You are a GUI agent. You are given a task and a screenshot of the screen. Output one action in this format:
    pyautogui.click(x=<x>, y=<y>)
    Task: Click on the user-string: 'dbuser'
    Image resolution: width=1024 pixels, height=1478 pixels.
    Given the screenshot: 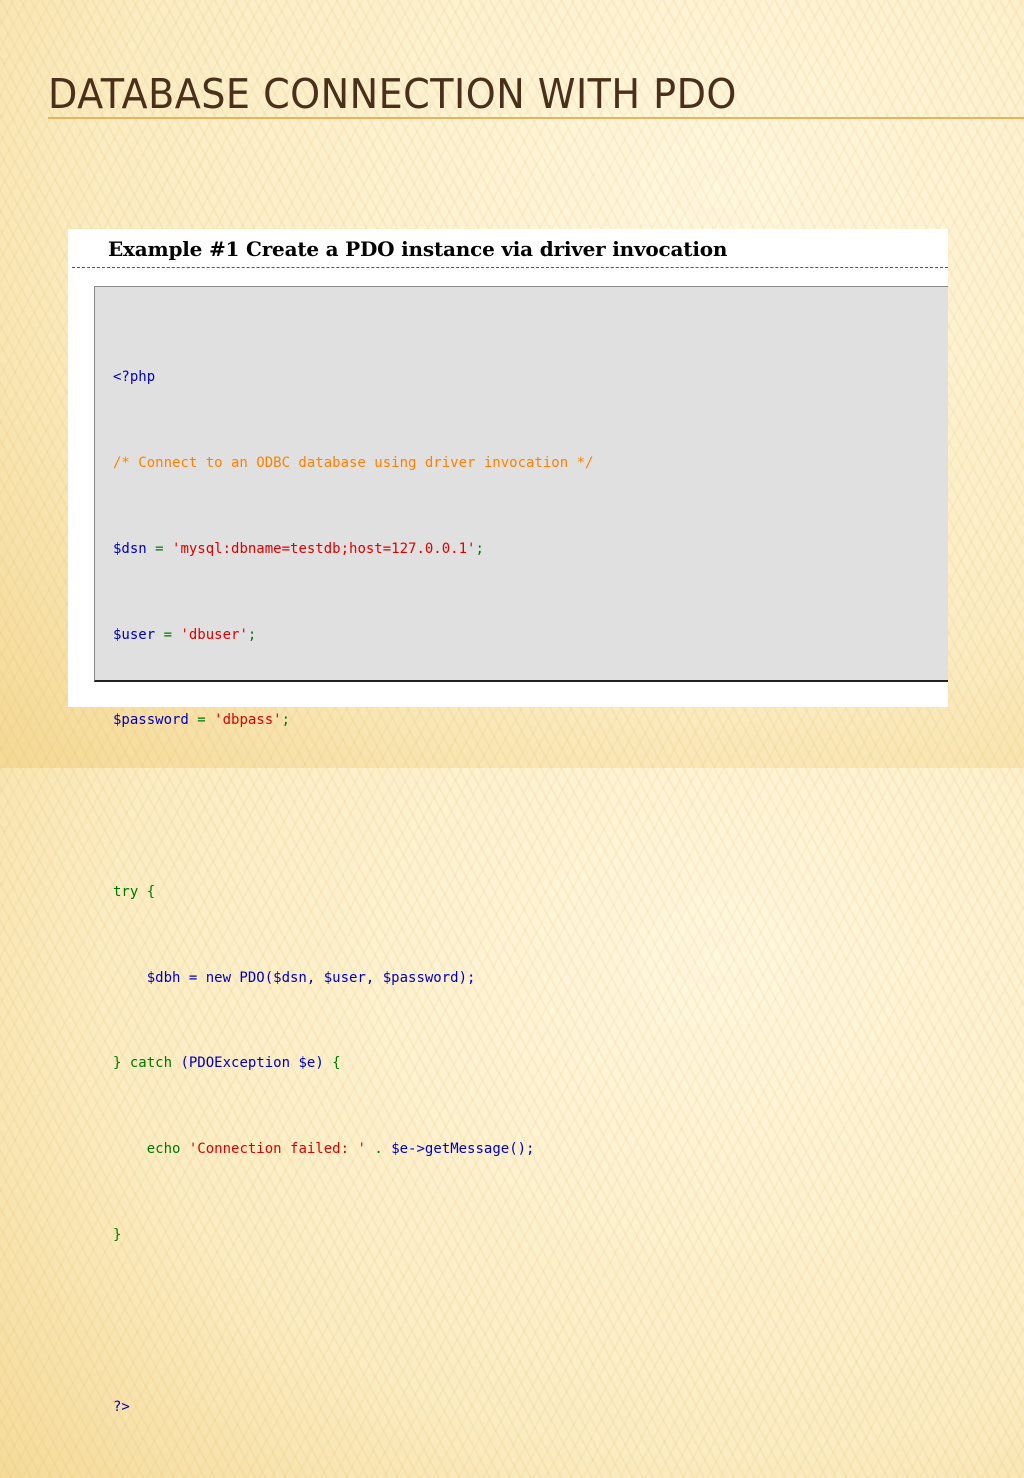 What is the action you would take?
    pyautogui.click(x=214, y=634)
    